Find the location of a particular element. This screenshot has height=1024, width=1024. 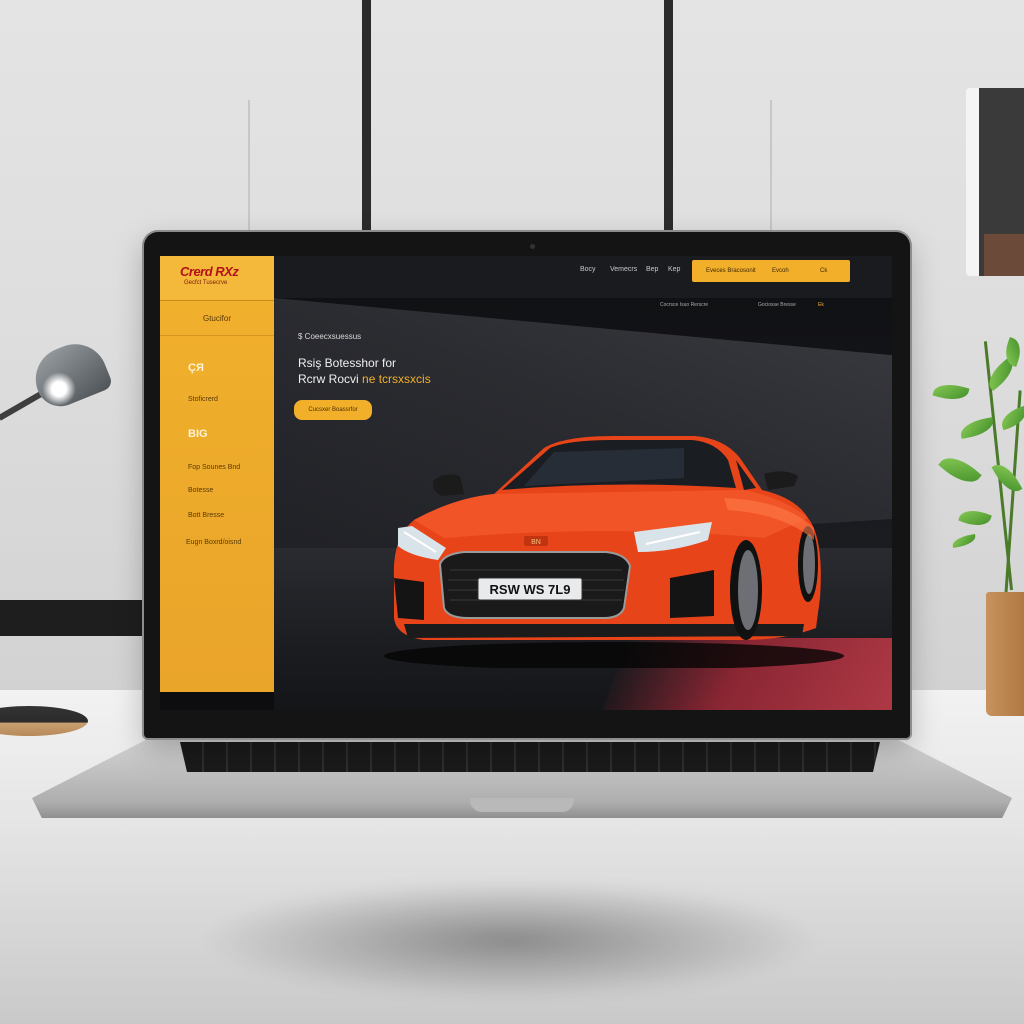

hero-title-line-2: Rcrw Rocvi ne tcrsxsxcis is located at coordinates (364, 379).